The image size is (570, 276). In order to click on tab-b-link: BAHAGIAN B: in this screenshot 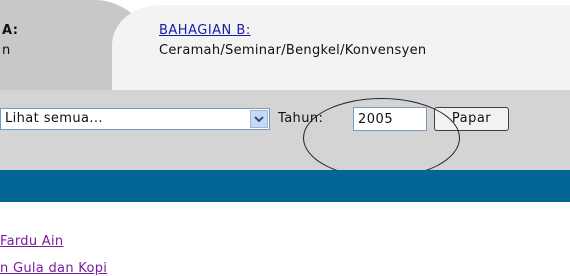, I will do `click(205, 30)`.